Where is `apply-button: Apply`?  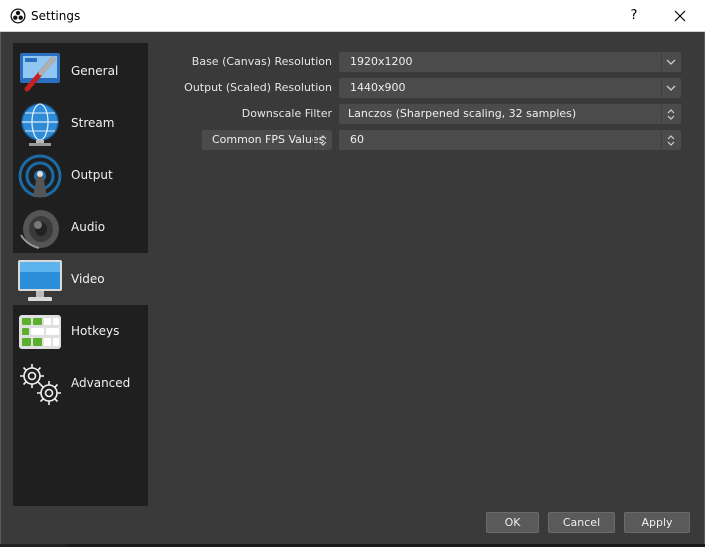
apply-button: Apply is located at coordinates (657, 522).